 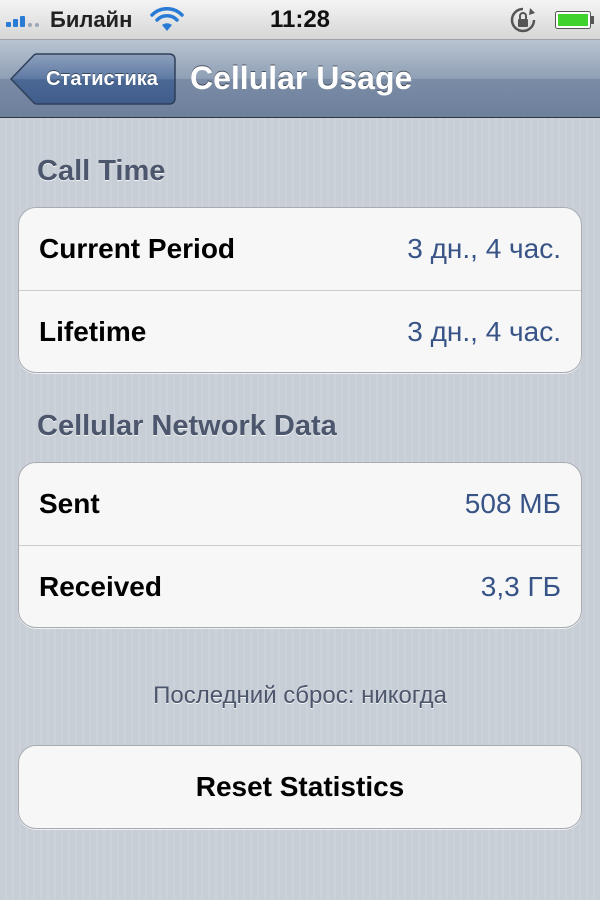 I want to click on navigation-bar: Статистика Cellular Usage, so click(x=300, y=79).